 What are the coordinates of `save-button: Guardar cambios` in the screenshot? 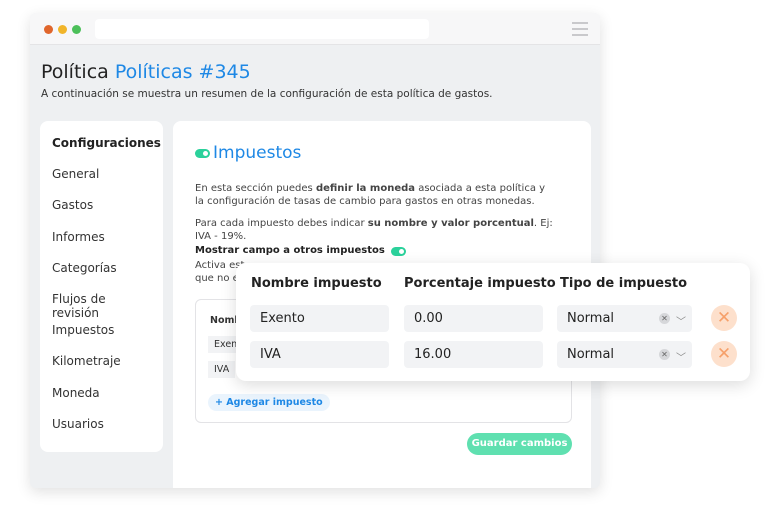 It's located at (519, 444).